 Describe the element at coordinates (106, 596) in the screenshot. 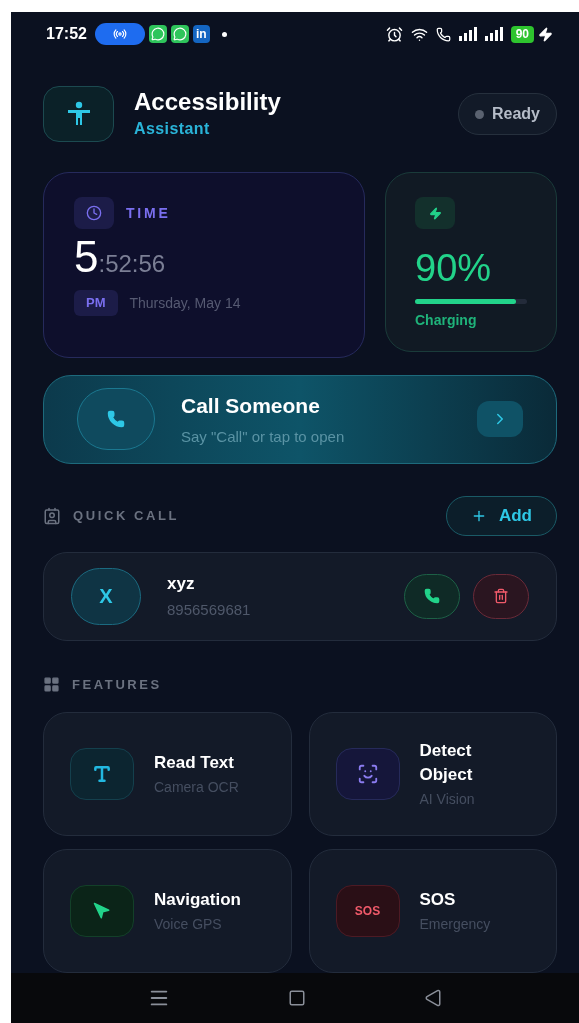

I see `contact-avatar: X` at that location.